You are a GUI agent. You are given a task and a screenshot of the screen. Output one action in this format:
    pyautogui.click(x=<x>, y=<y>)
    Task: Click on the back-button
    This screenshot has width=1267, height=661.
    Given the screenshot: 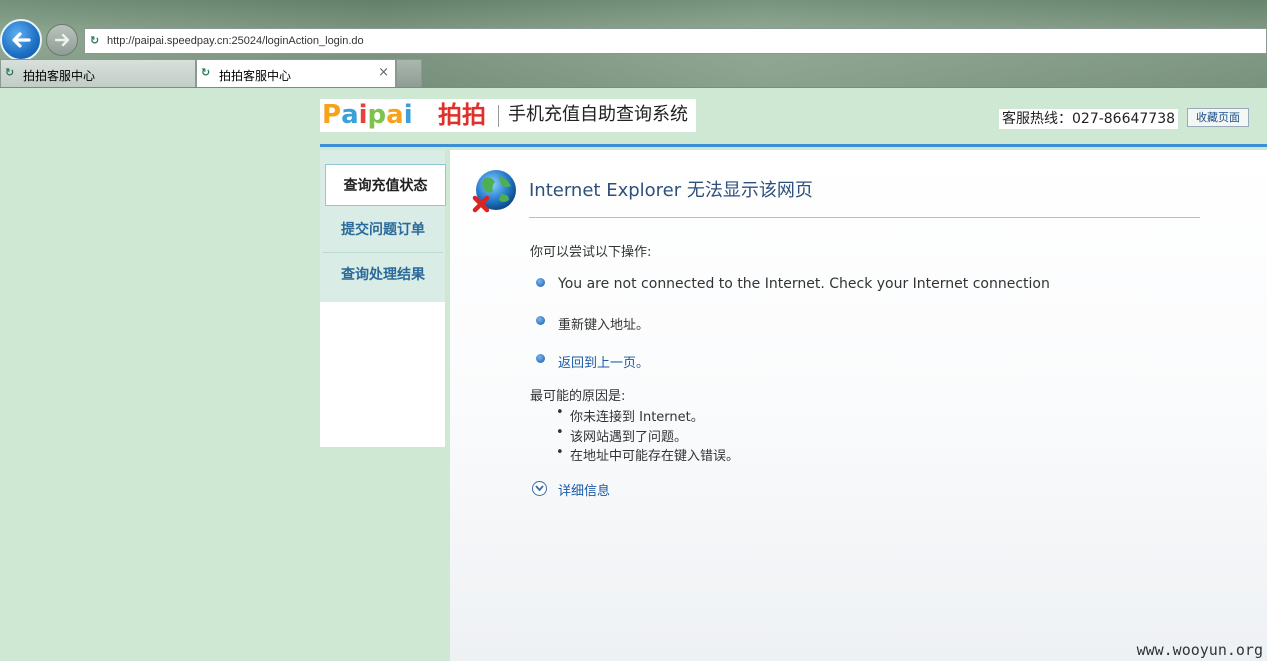 What is the action you would take?
    pyautogui.click(x=21, y=40)
    